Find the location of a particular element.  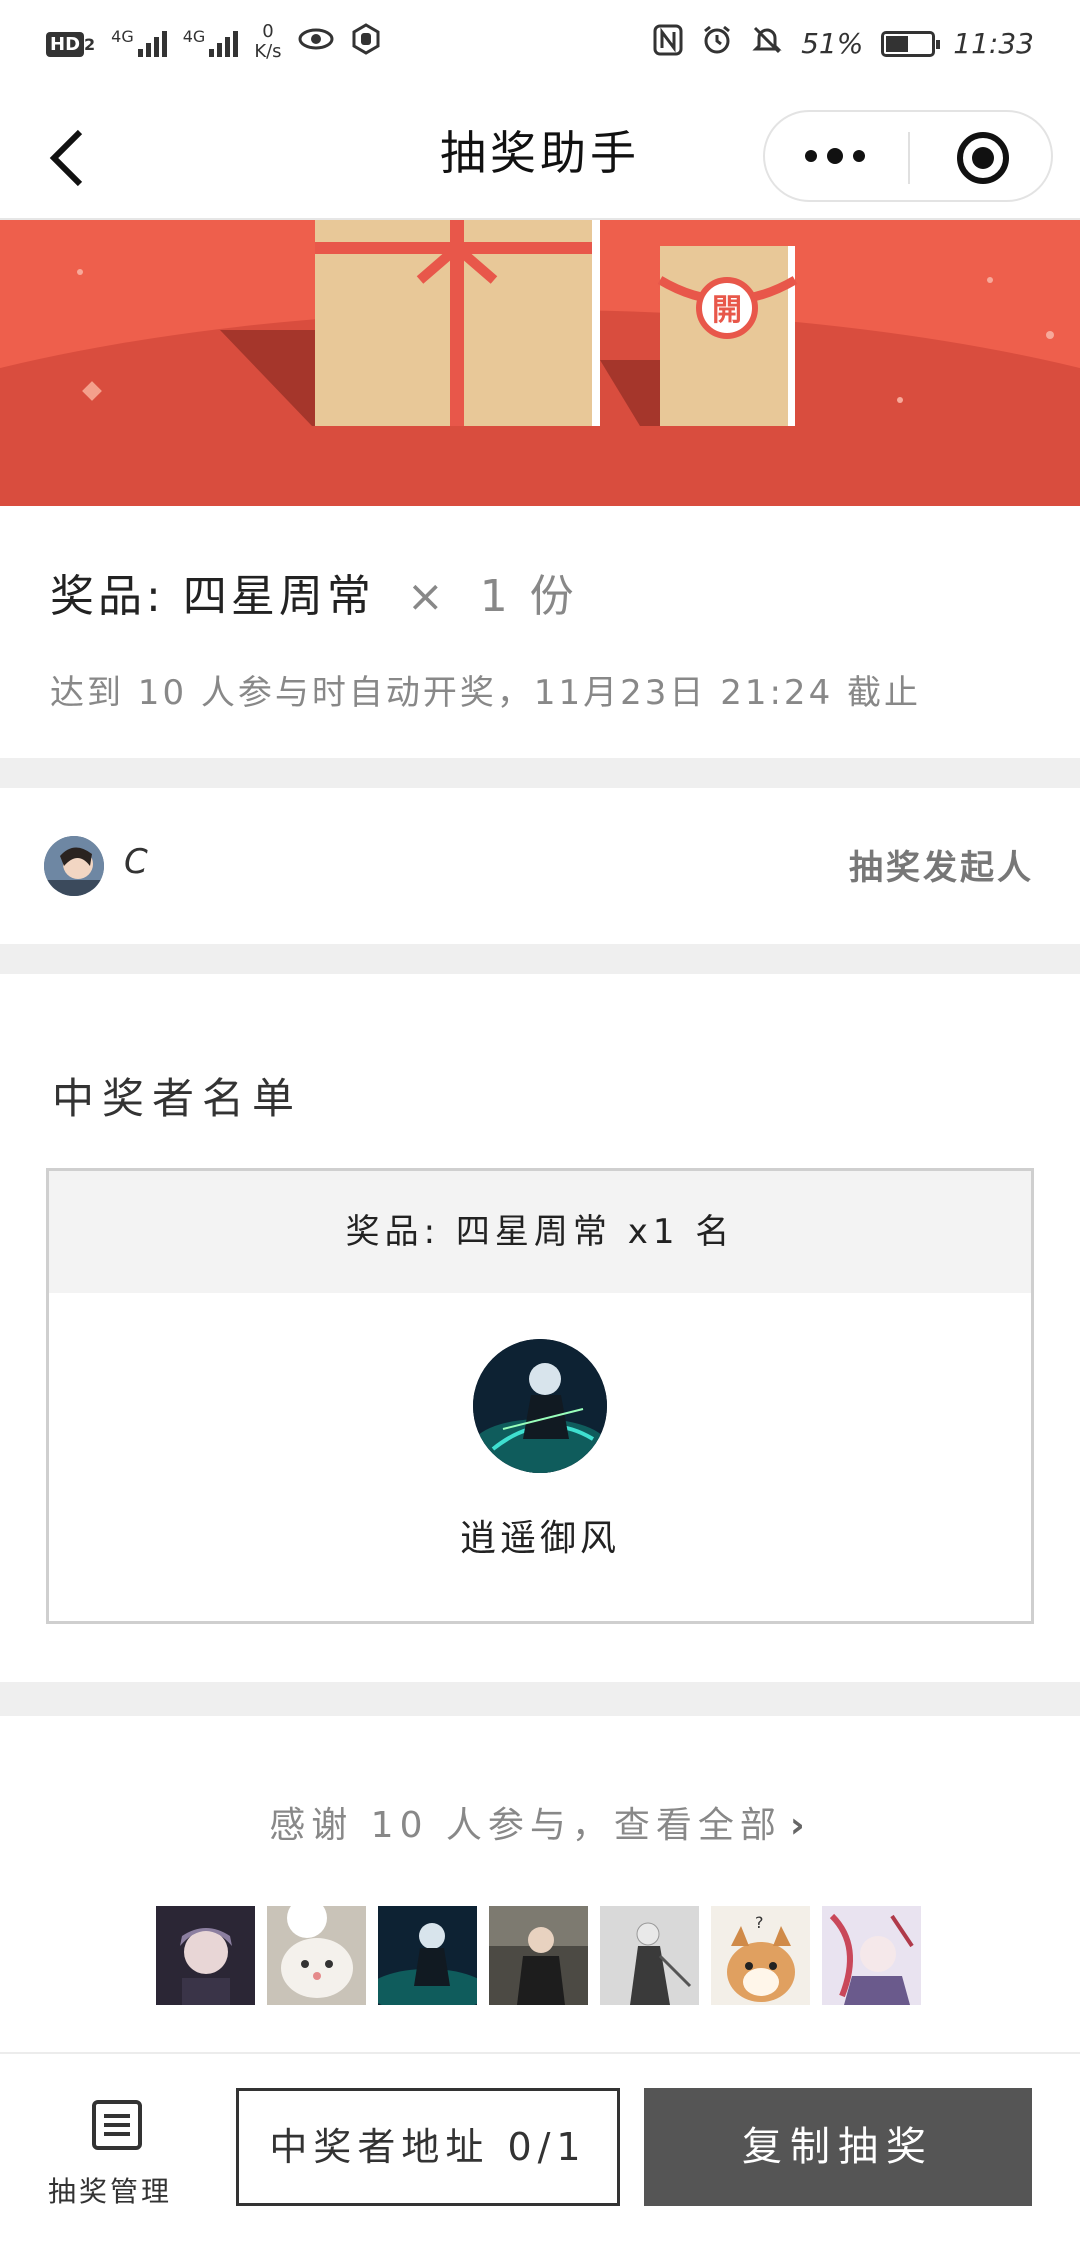

back-button is located at coordinates (69, 158).